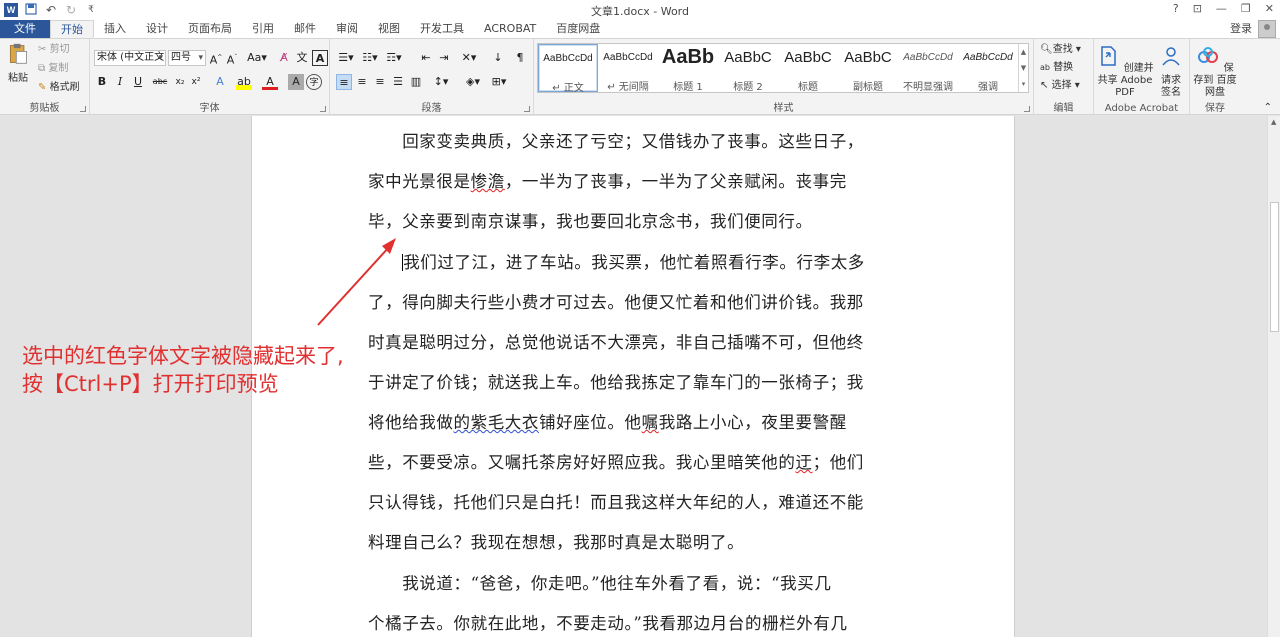 The image size is (1280, 637). What do you see at coordinates (808, 68) in the screenshot?
I see `style-title: AaBbC 标题` at bounding box center [808, 68].